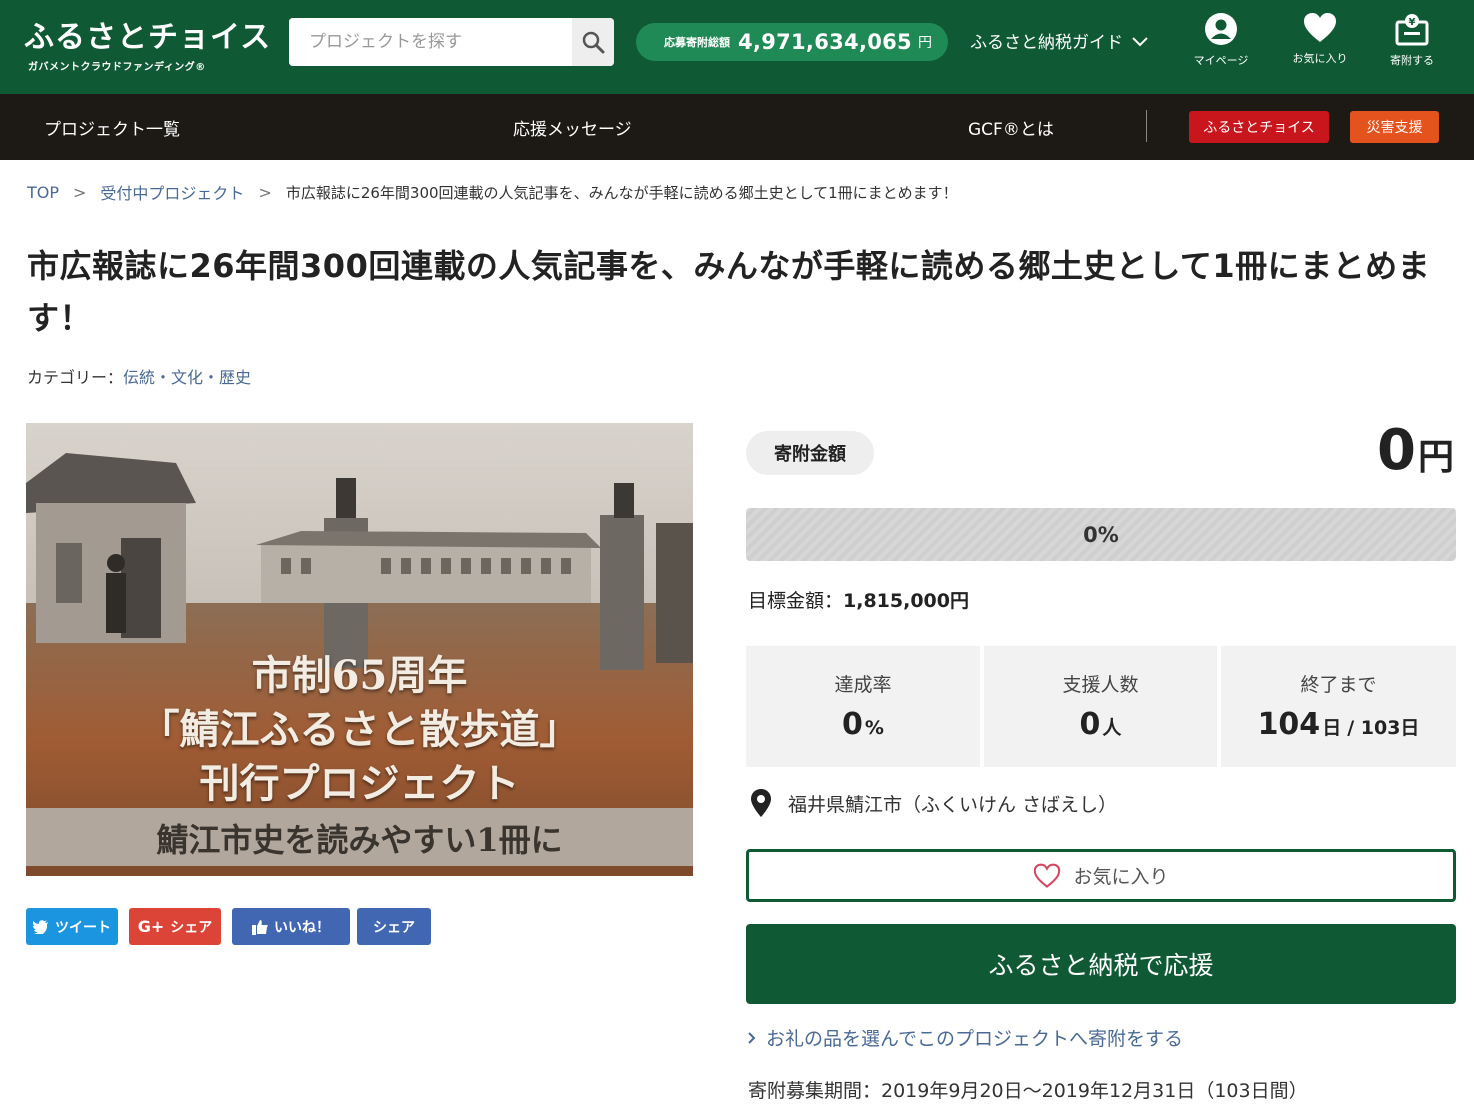 The width and height of the screenshot is (1474, 1110). I want to click on category-line: カテゴリー：伝統・文化・歴史, so click(139, 376).